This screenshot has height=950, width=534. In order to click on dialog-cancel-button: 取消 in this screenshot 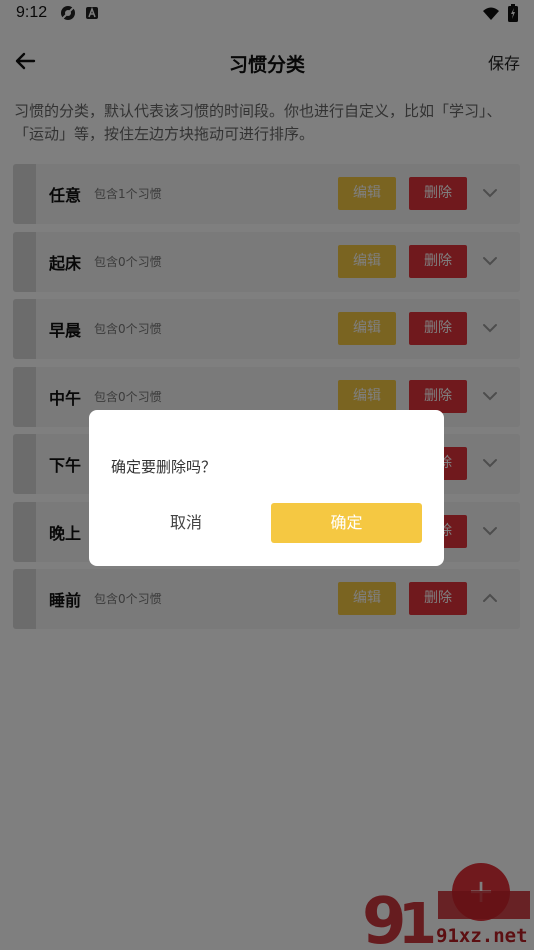, I will do `click(186, 523)`.